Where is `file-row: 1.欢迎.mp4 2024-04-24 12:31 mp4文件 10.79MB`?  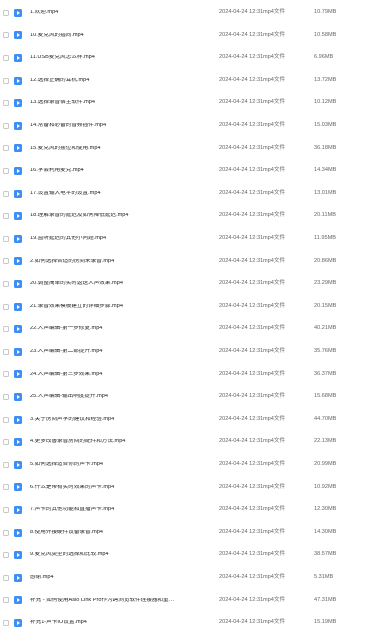 file-row: 1.欢迎.mp4 2024-04-24 12:31 mp4文件 10.79MB is located at coordinates (185, 13).